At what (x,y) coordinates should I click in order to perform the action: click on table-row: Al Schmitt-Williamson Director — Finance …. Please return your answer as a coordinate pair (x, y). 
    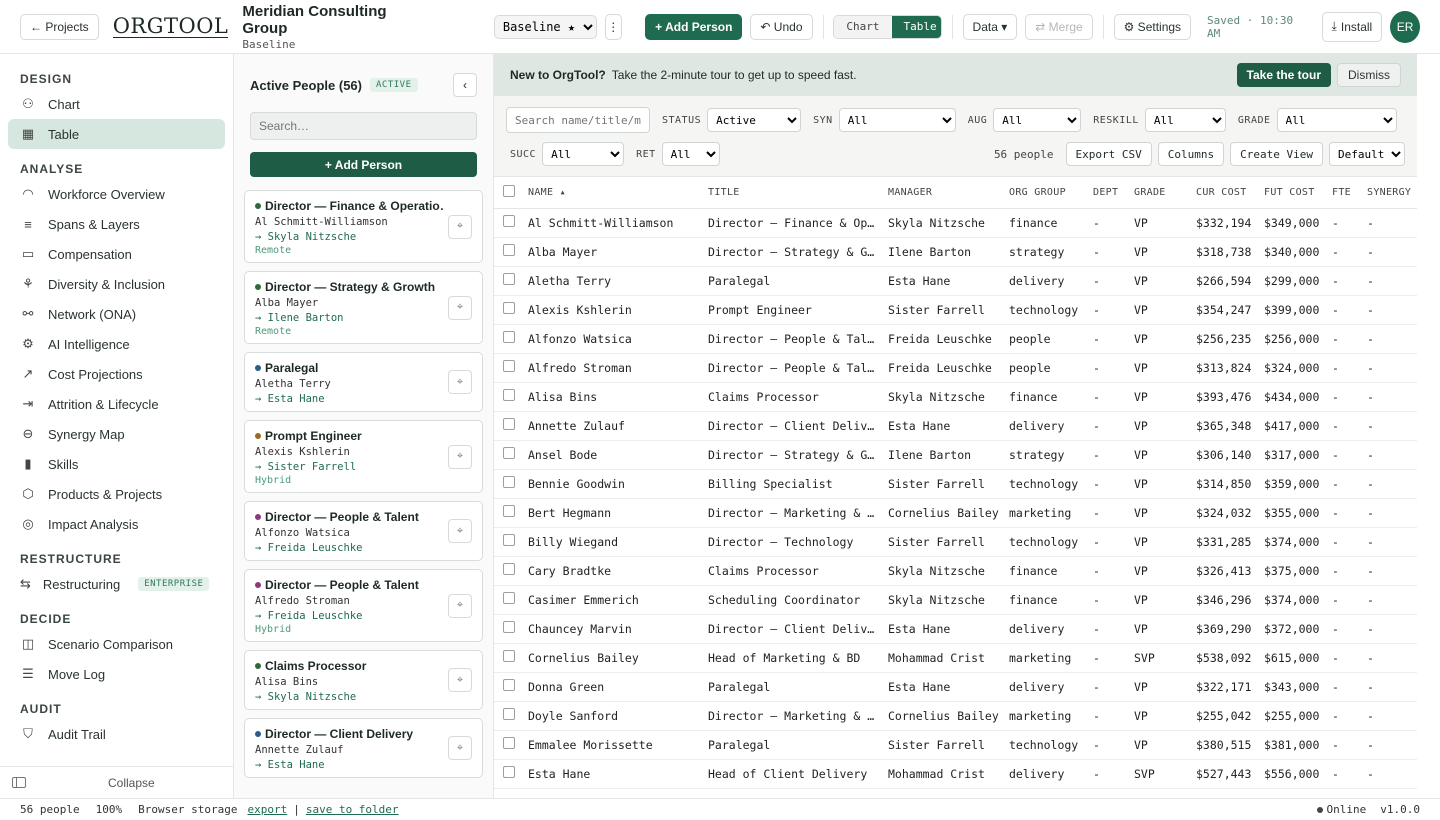
    Looking at the image, I should click on (955, 223).